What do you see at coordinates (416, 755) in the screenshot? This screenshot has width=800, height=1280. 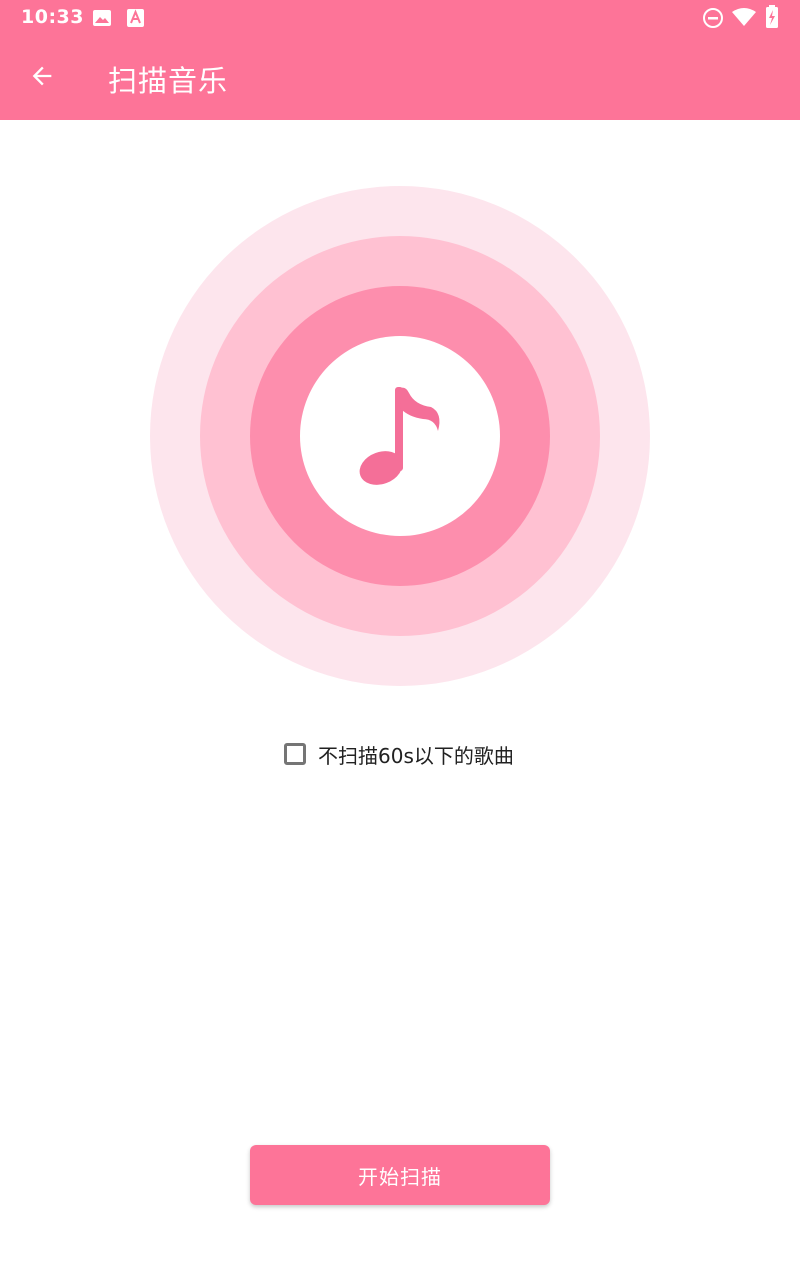 I see `skip-short-songs-label: 不扫描60s以下的歌曲` at bounding box center [416, 755].